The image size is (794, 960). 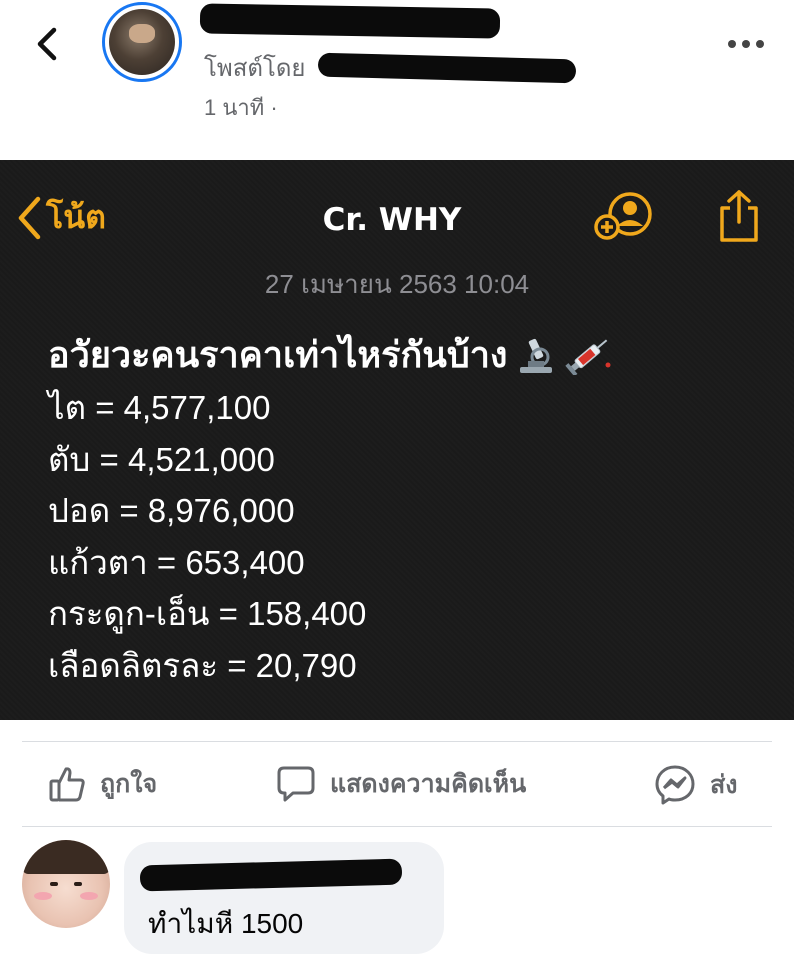 What do you see at coordinates (207, 613) in the screenshot?
I see `note-line: กระดูก-เอ็น = 158,400` at bounding box center [207, 613].